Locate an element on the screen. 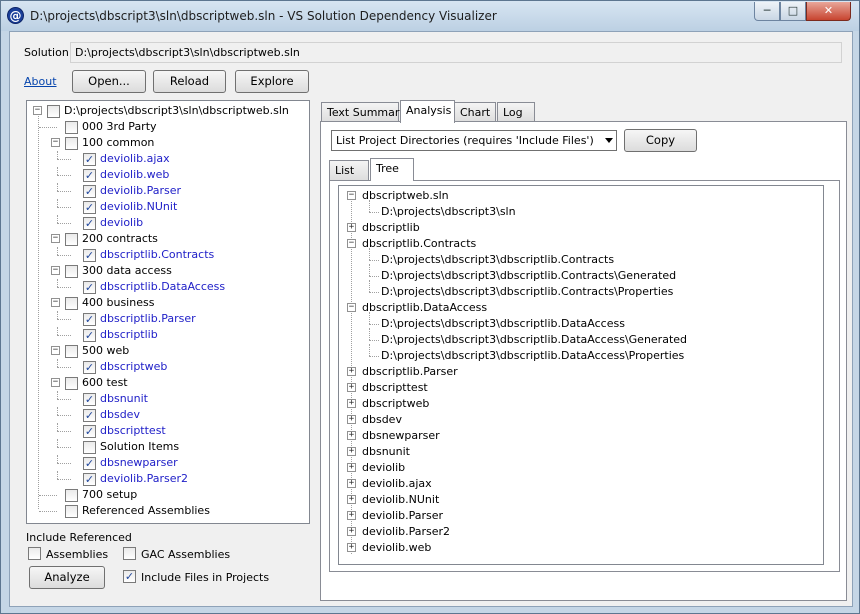  analysis-tree-node: + dbscripttest is located at coordinates (579, 388).